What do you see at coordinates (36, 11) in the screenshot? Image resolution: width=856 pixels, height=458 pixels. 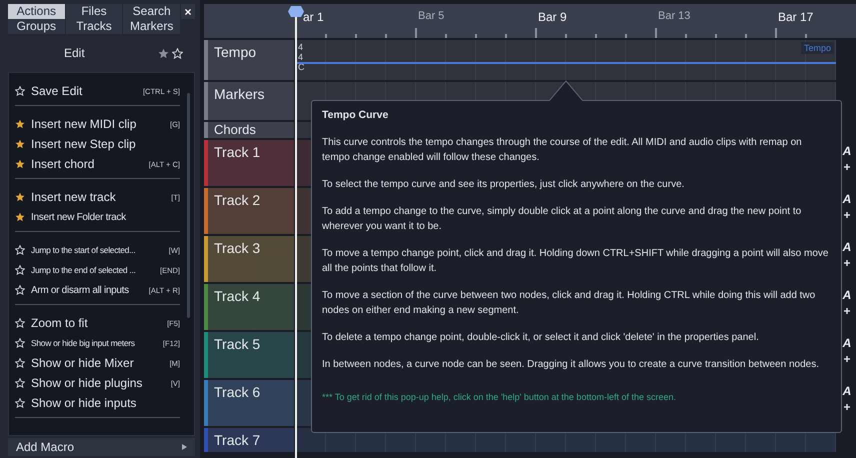 I see `tab: Actions` at bounding box center [36, 11].